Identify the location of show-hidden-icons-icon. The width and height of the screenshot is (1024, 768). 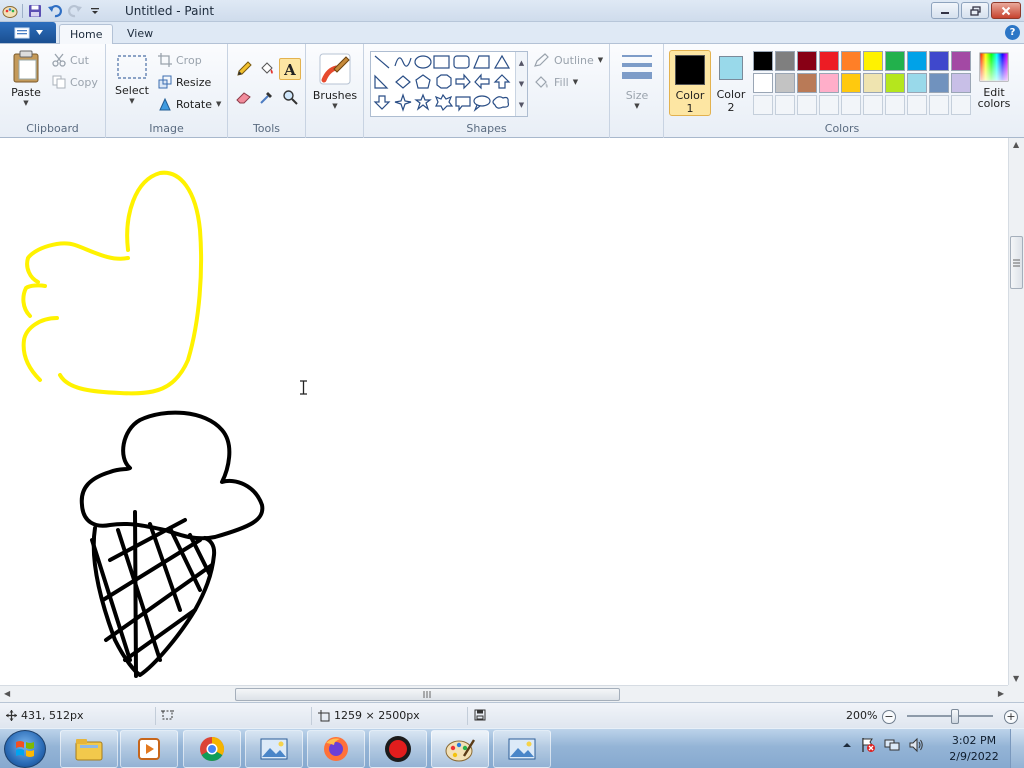
(847, 745).